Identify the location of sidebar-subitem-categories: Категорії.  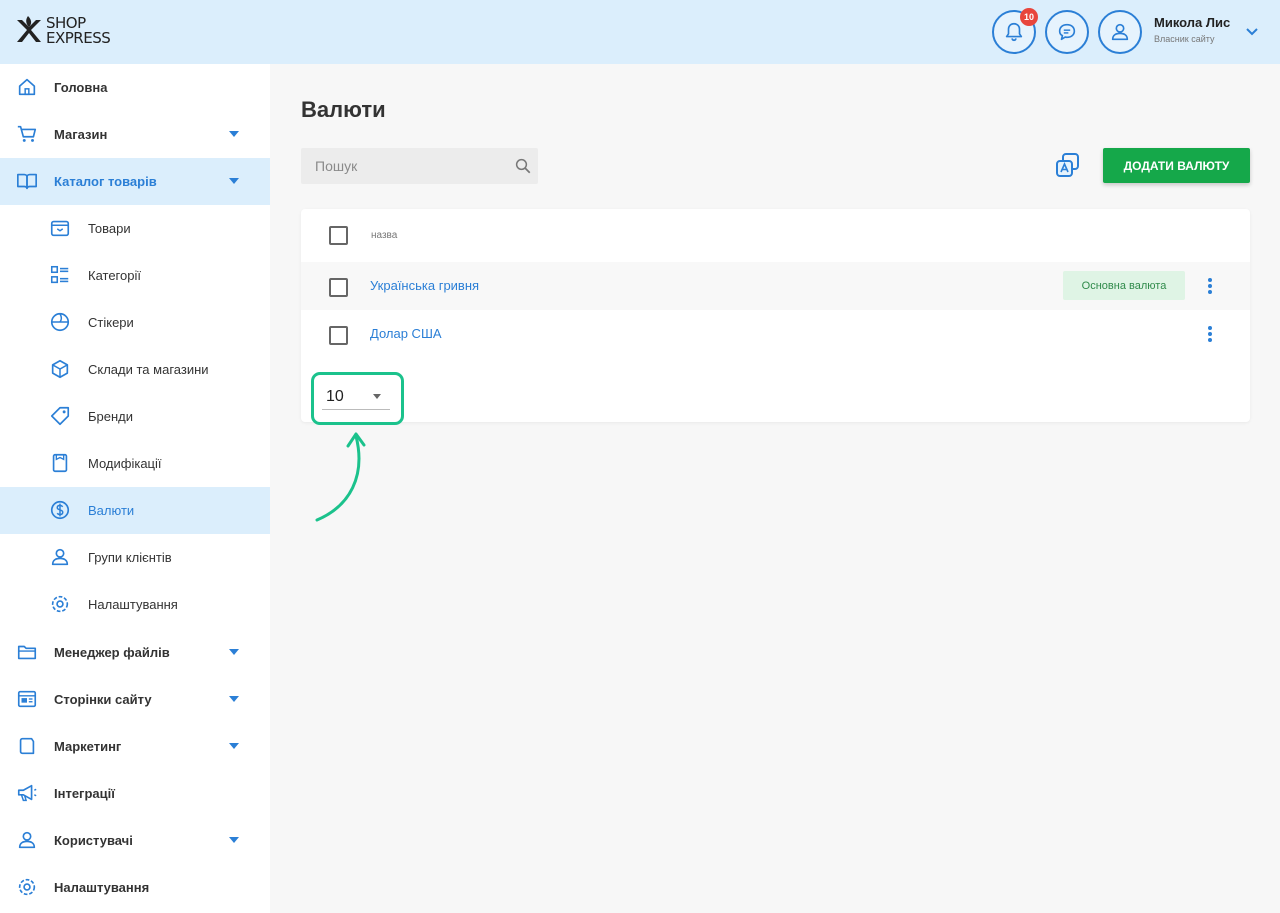
(135, 275).